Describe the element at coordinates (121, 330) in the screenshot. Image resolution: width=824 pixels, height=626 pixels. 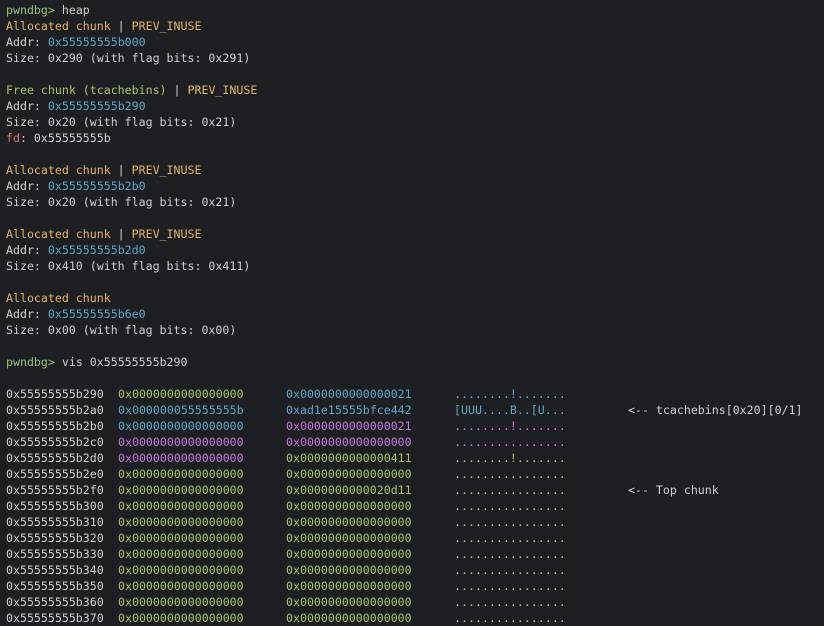
I see `chunk-size-line: Size: 0x00 (with flag bits: 0x00)` at that location.